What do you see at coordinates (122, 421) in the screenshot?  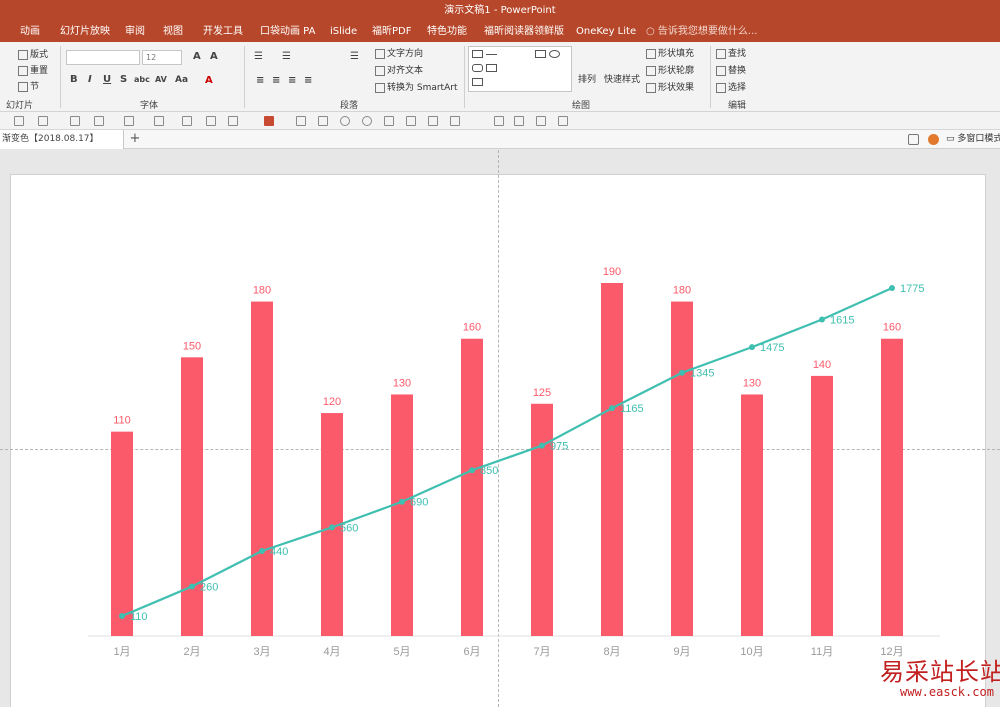 I see `bar-data-label: 110` at bounding box center [122, 421].